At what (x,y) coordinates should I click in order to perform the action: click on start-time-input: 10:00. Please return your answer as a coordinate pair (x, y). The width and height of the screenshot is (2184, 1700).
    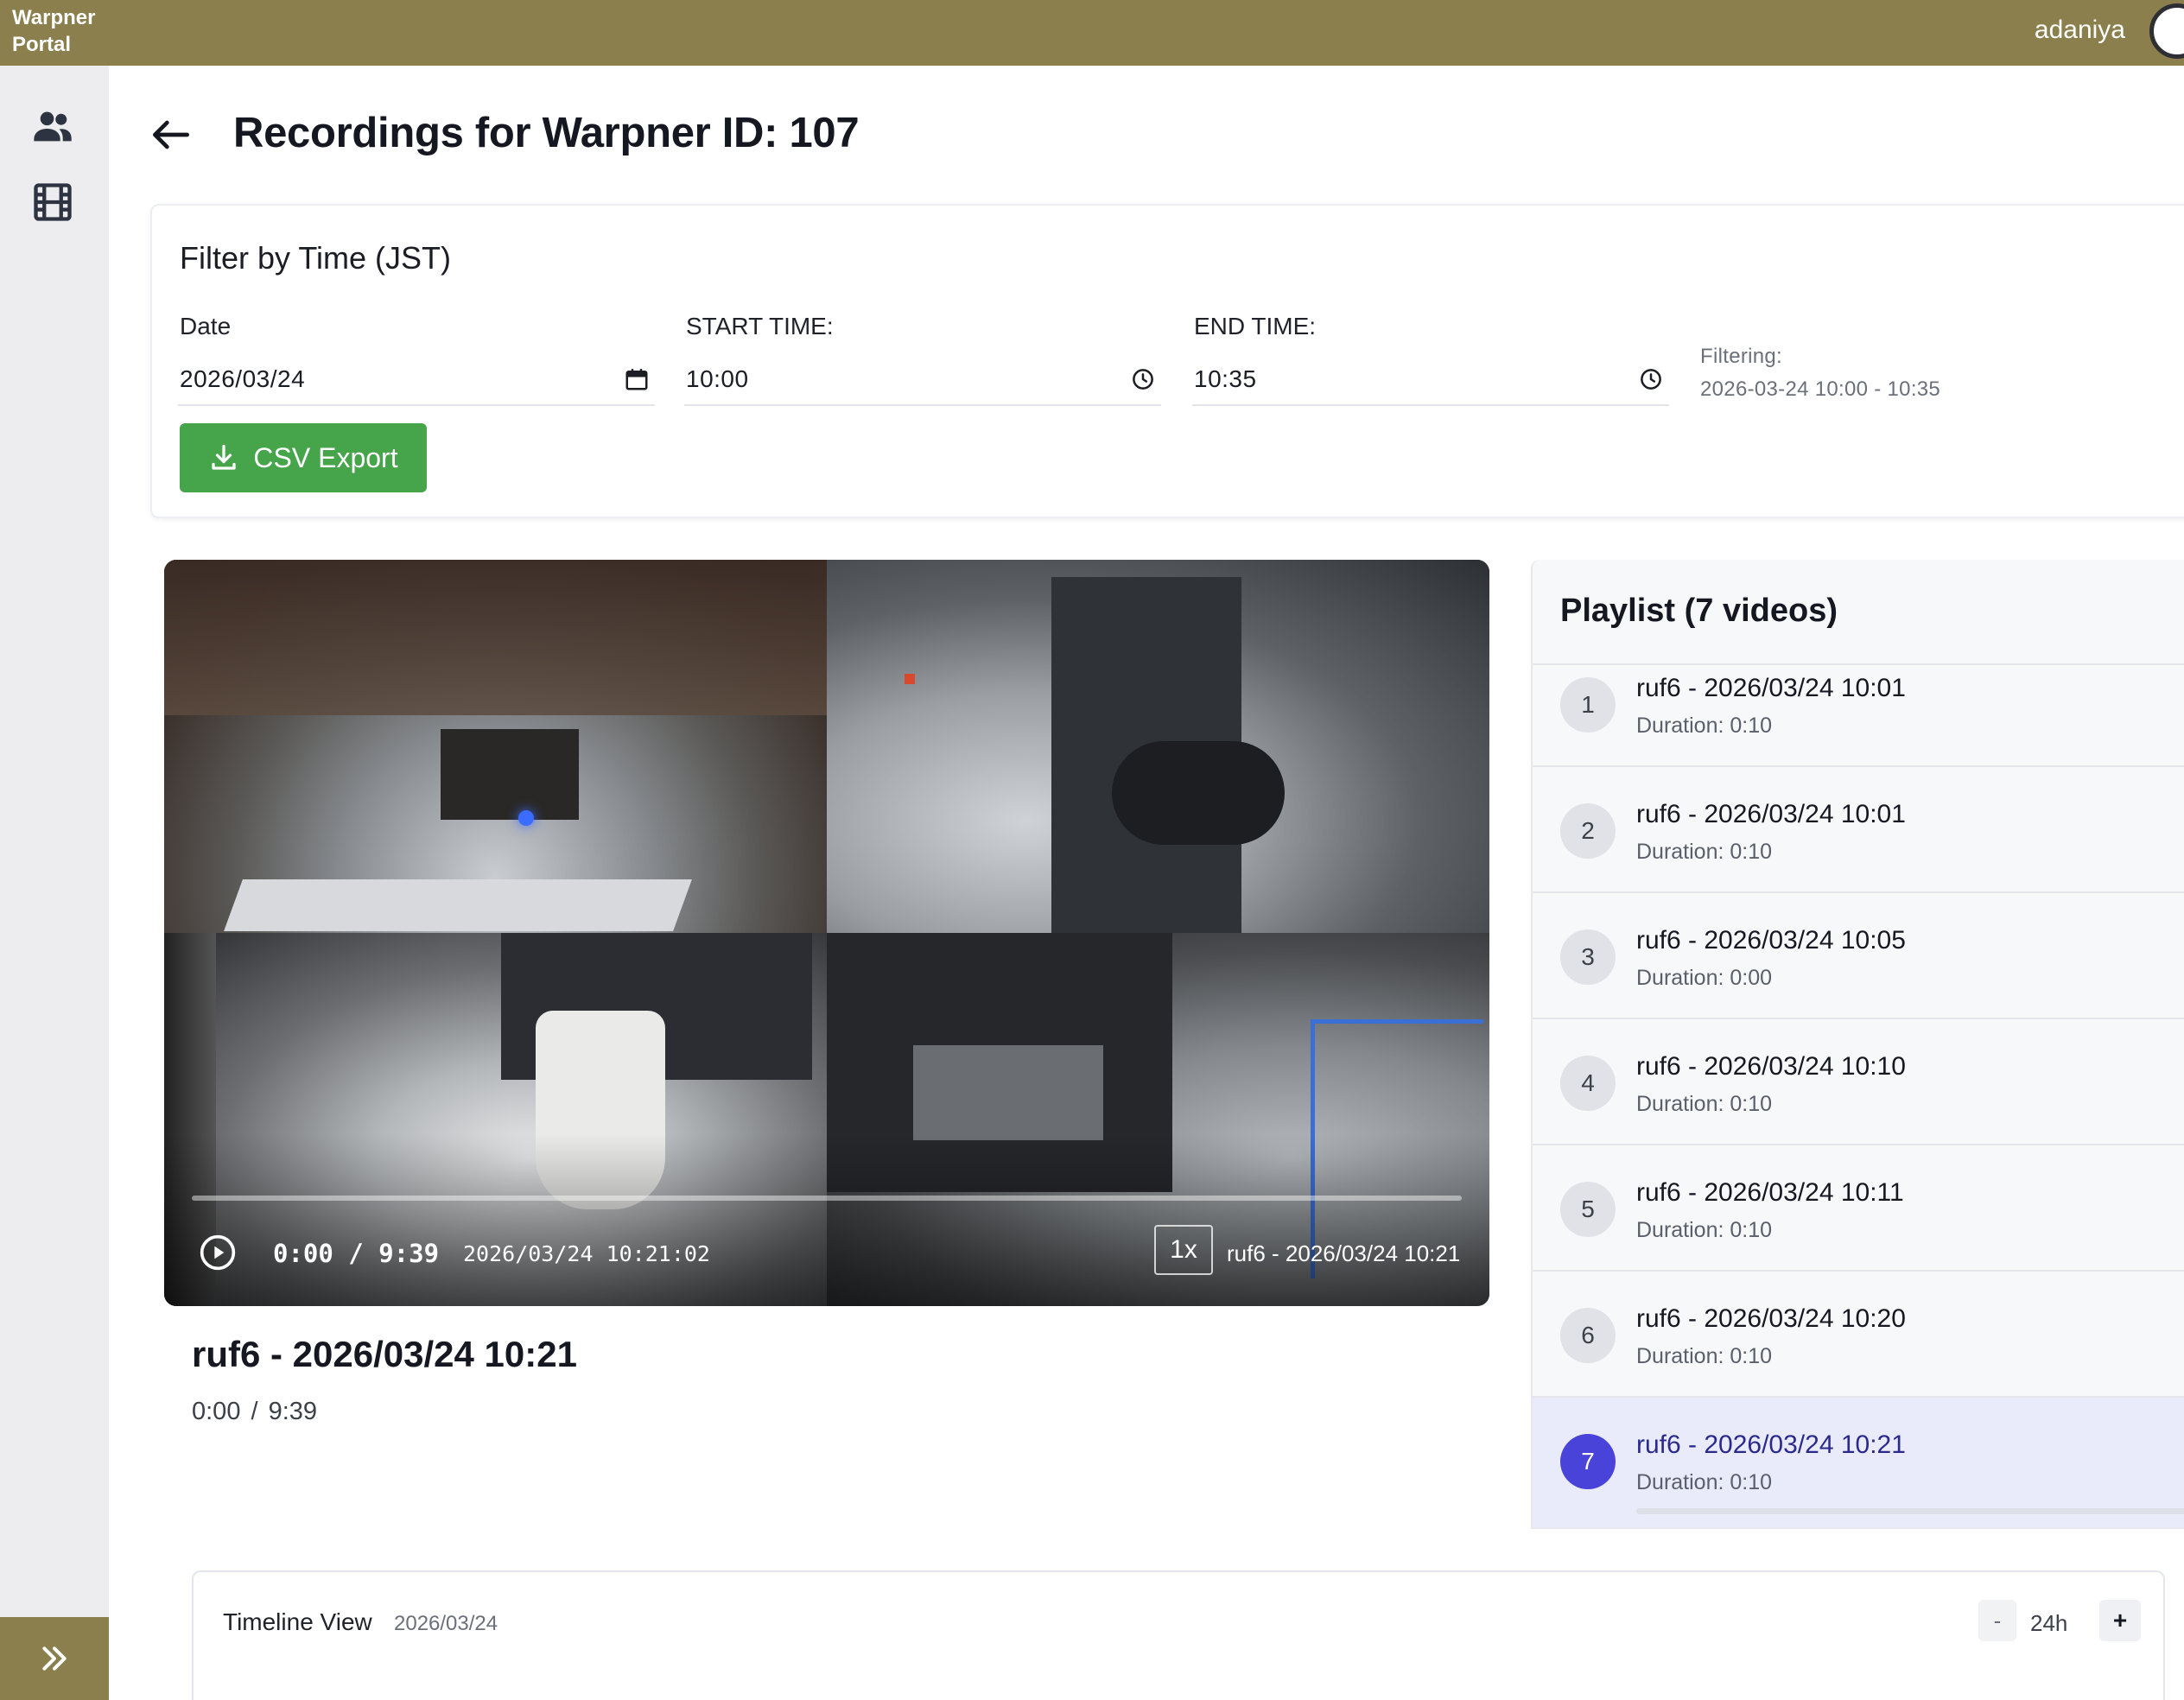
    Looking at the image, I should click on (923, 380).